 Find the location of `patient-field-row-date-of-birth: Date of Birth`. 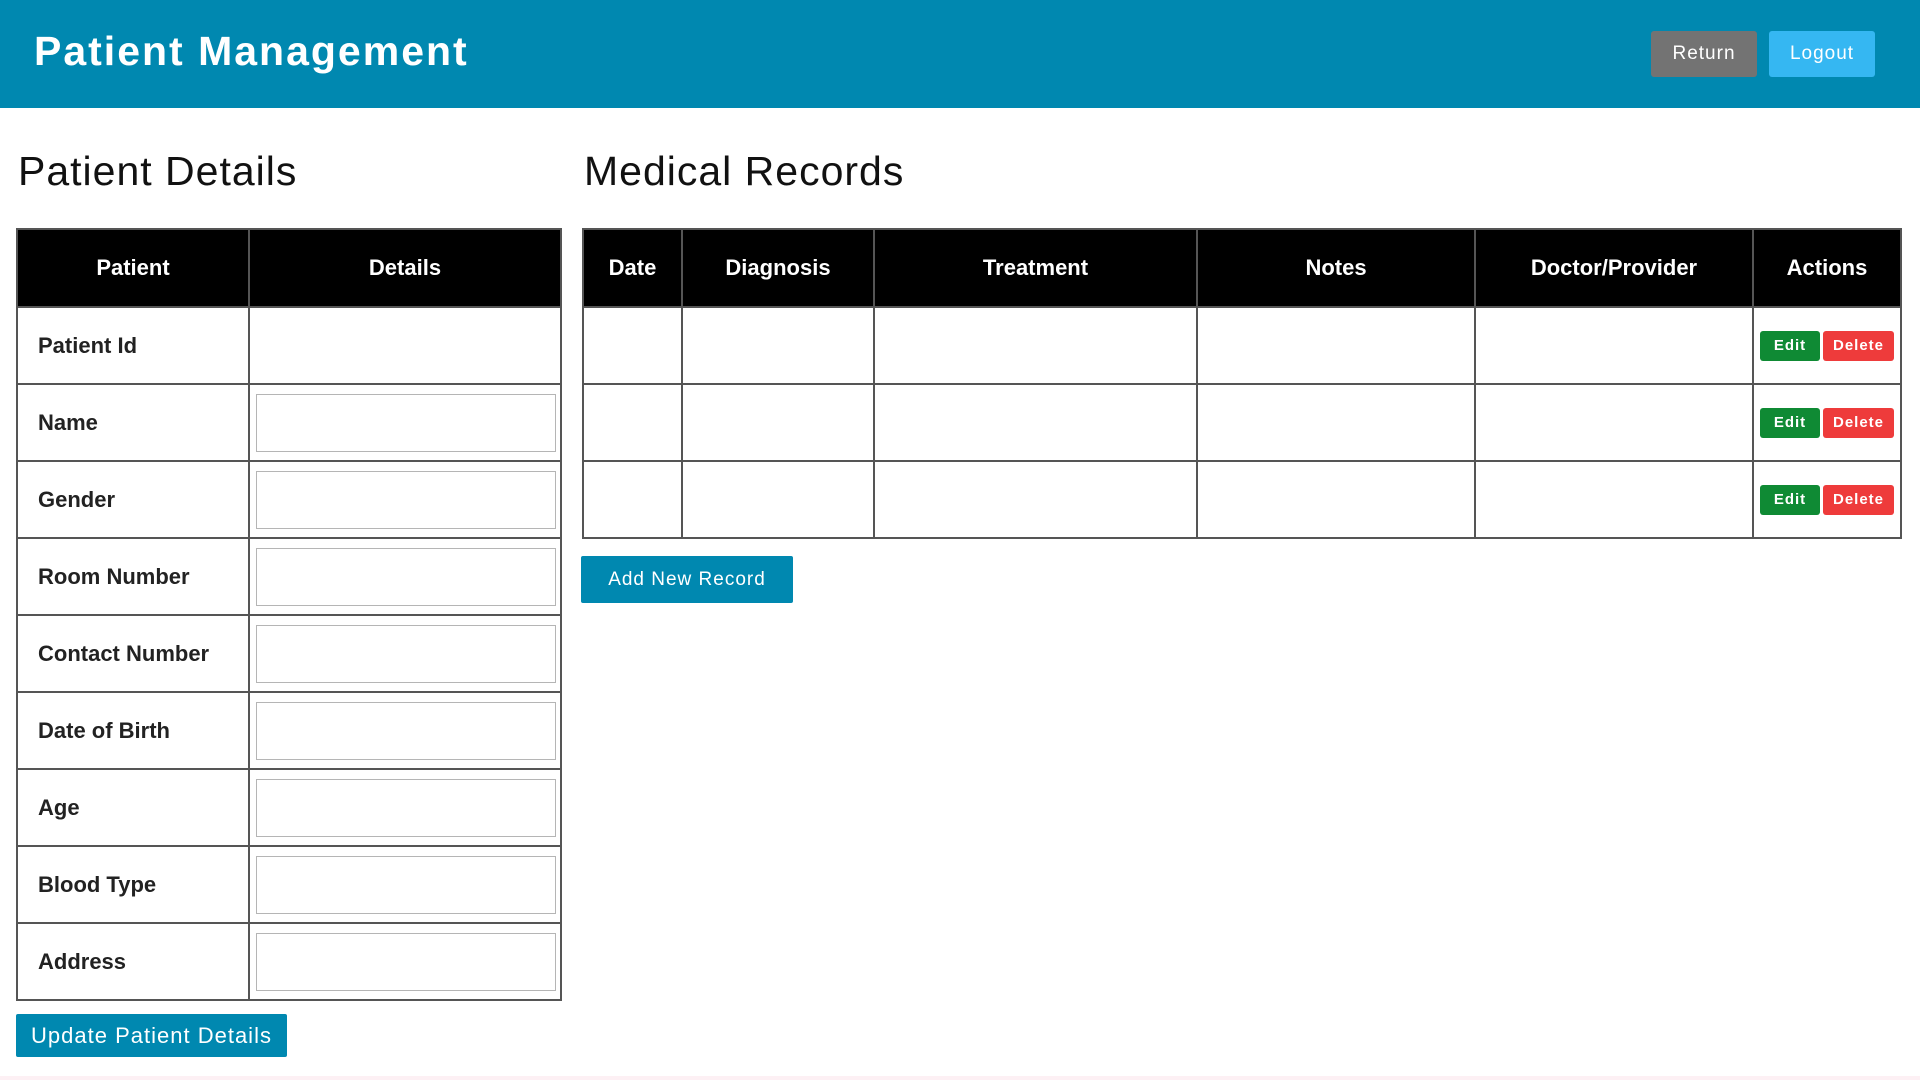

patient-field-row-date-of-birth: Date of Birth is located at coordinates (289, 730).